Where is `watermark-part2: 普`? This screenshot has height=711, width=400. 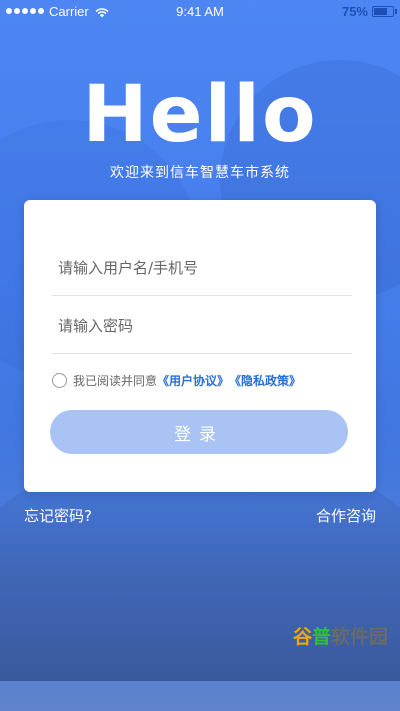 watermark-part2: 普 is located at coordinates (321, 637).